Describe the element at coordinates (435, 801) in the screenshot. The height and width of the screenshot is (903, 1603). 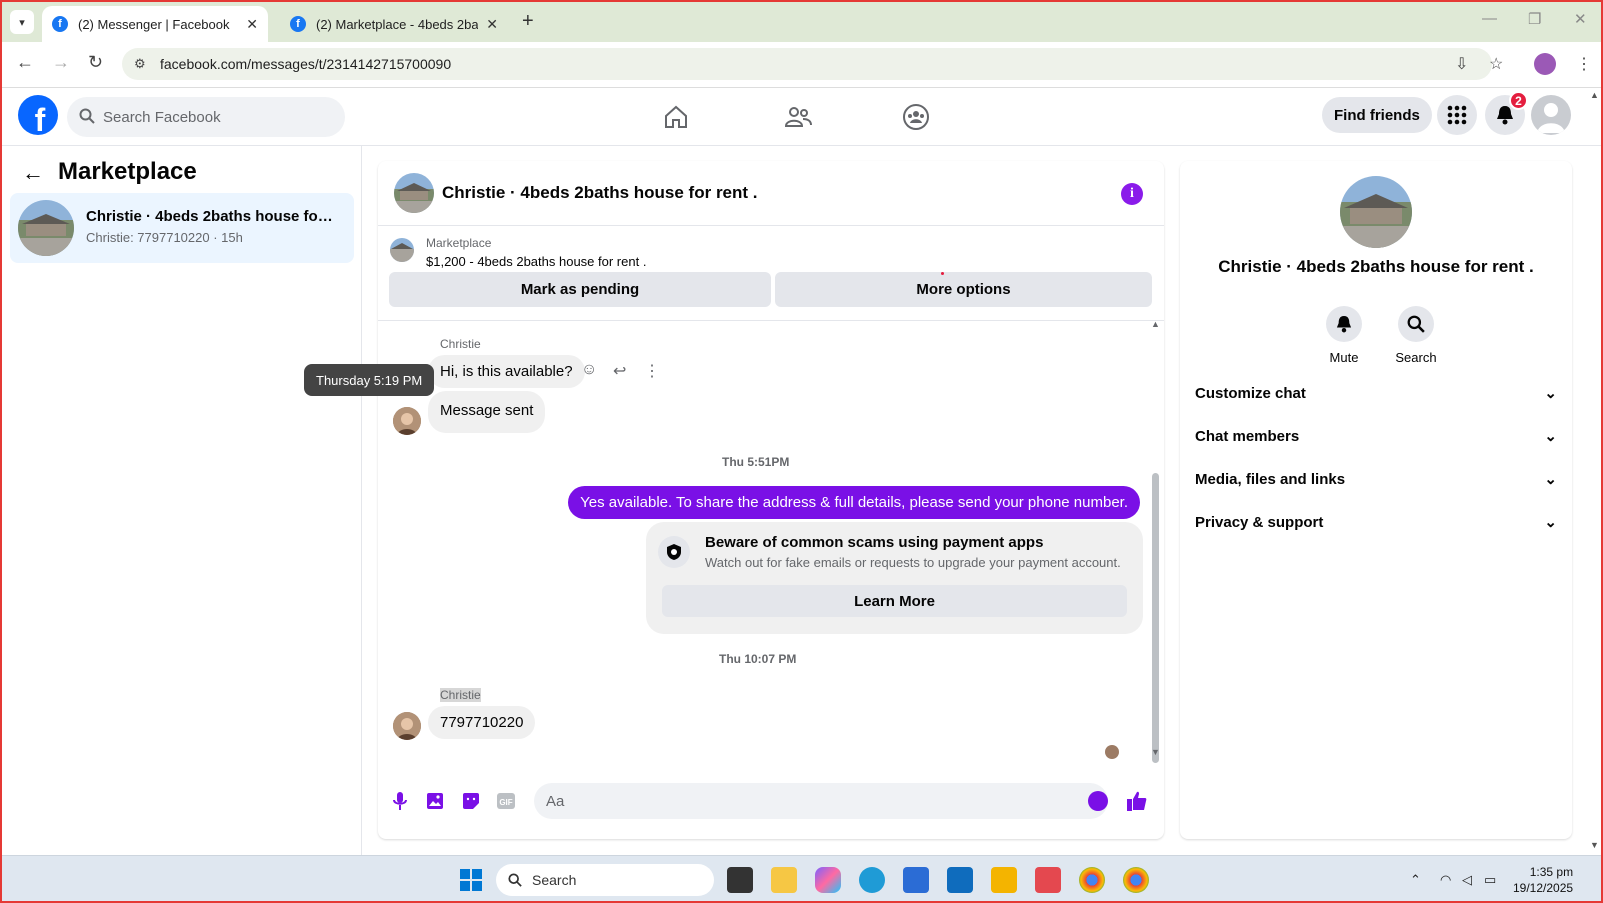
I see `photo-icon` at that location.